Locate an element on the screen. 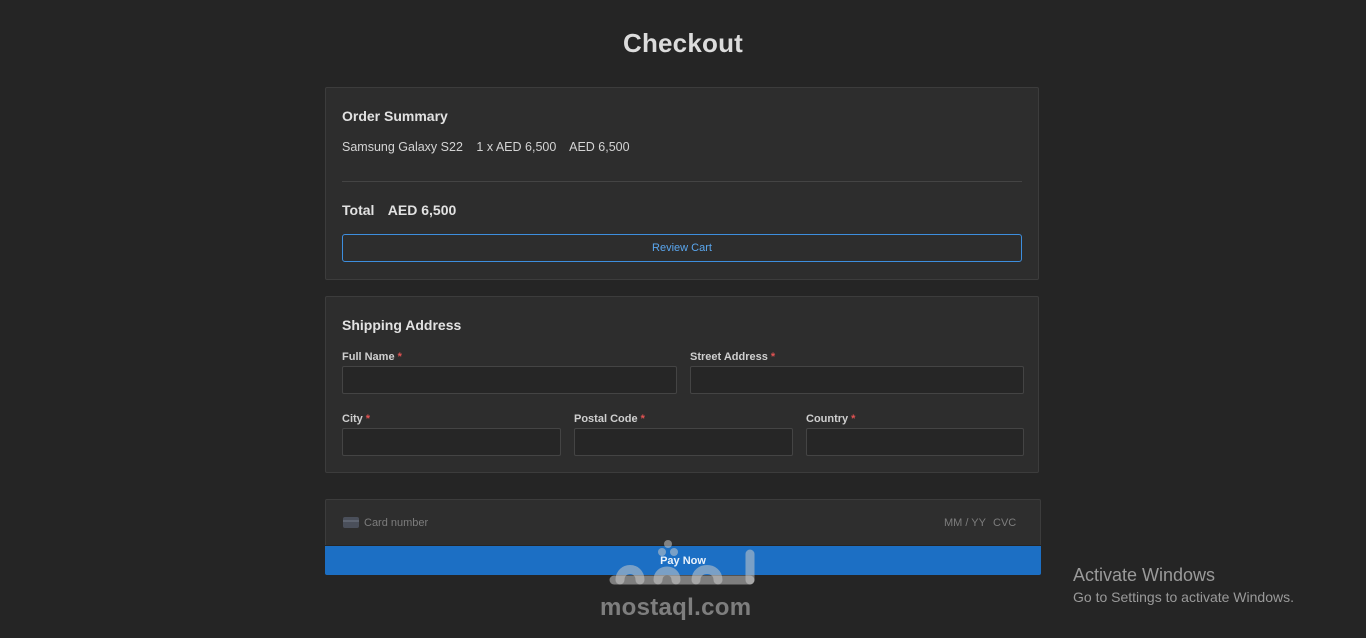 The height and width of the screenshot is (638, 1366). item-qty-price: 1 x AED 6,500 is located at coordinates (516, 147).